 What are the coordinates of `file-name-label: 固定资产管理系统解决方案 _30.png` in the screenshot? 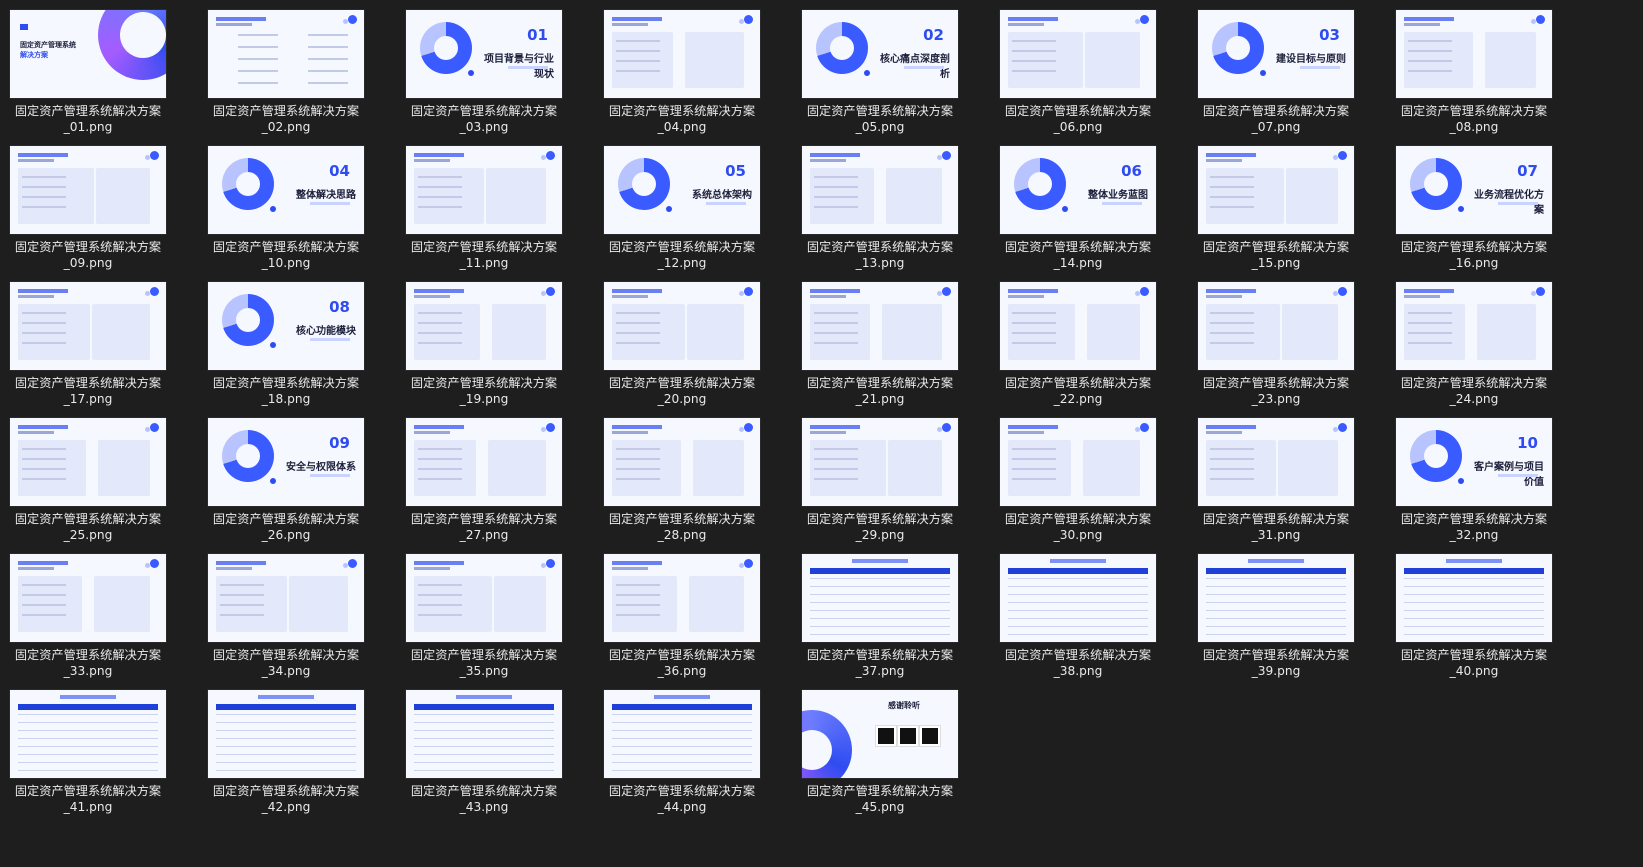 It's located at (1078, 527).